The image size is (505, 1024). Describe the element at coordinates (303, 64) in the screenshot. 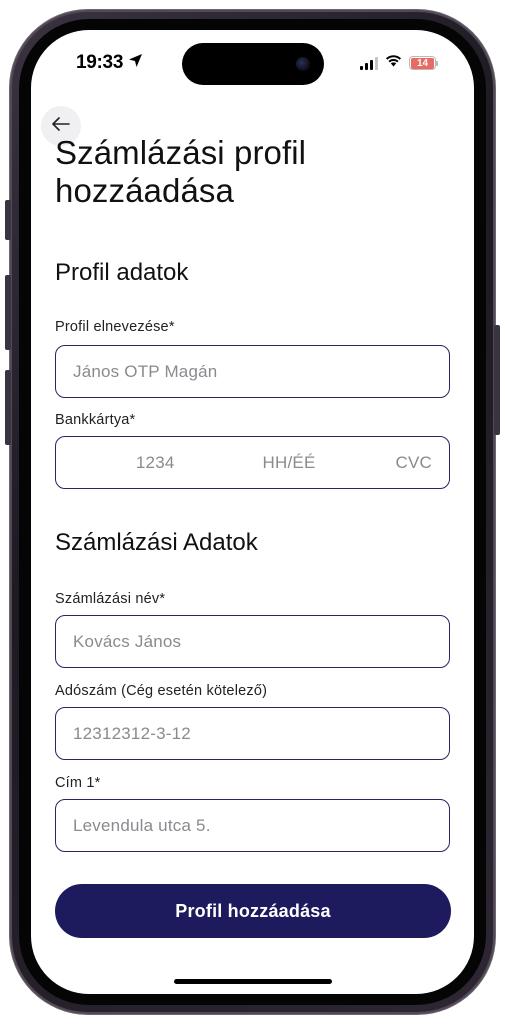

I see `front-camera-icon` at that location.